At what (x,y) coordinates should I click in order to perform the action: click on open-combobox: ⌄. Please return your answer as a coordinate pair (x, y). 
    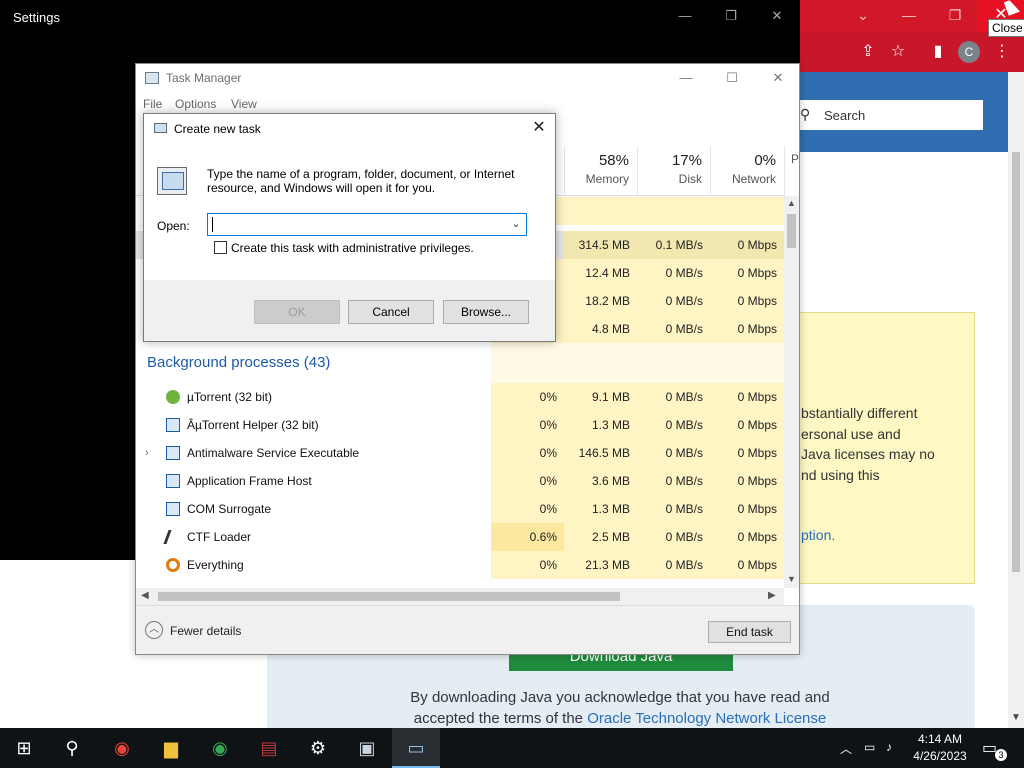
    Looking at the image, I should click on (367, 224).